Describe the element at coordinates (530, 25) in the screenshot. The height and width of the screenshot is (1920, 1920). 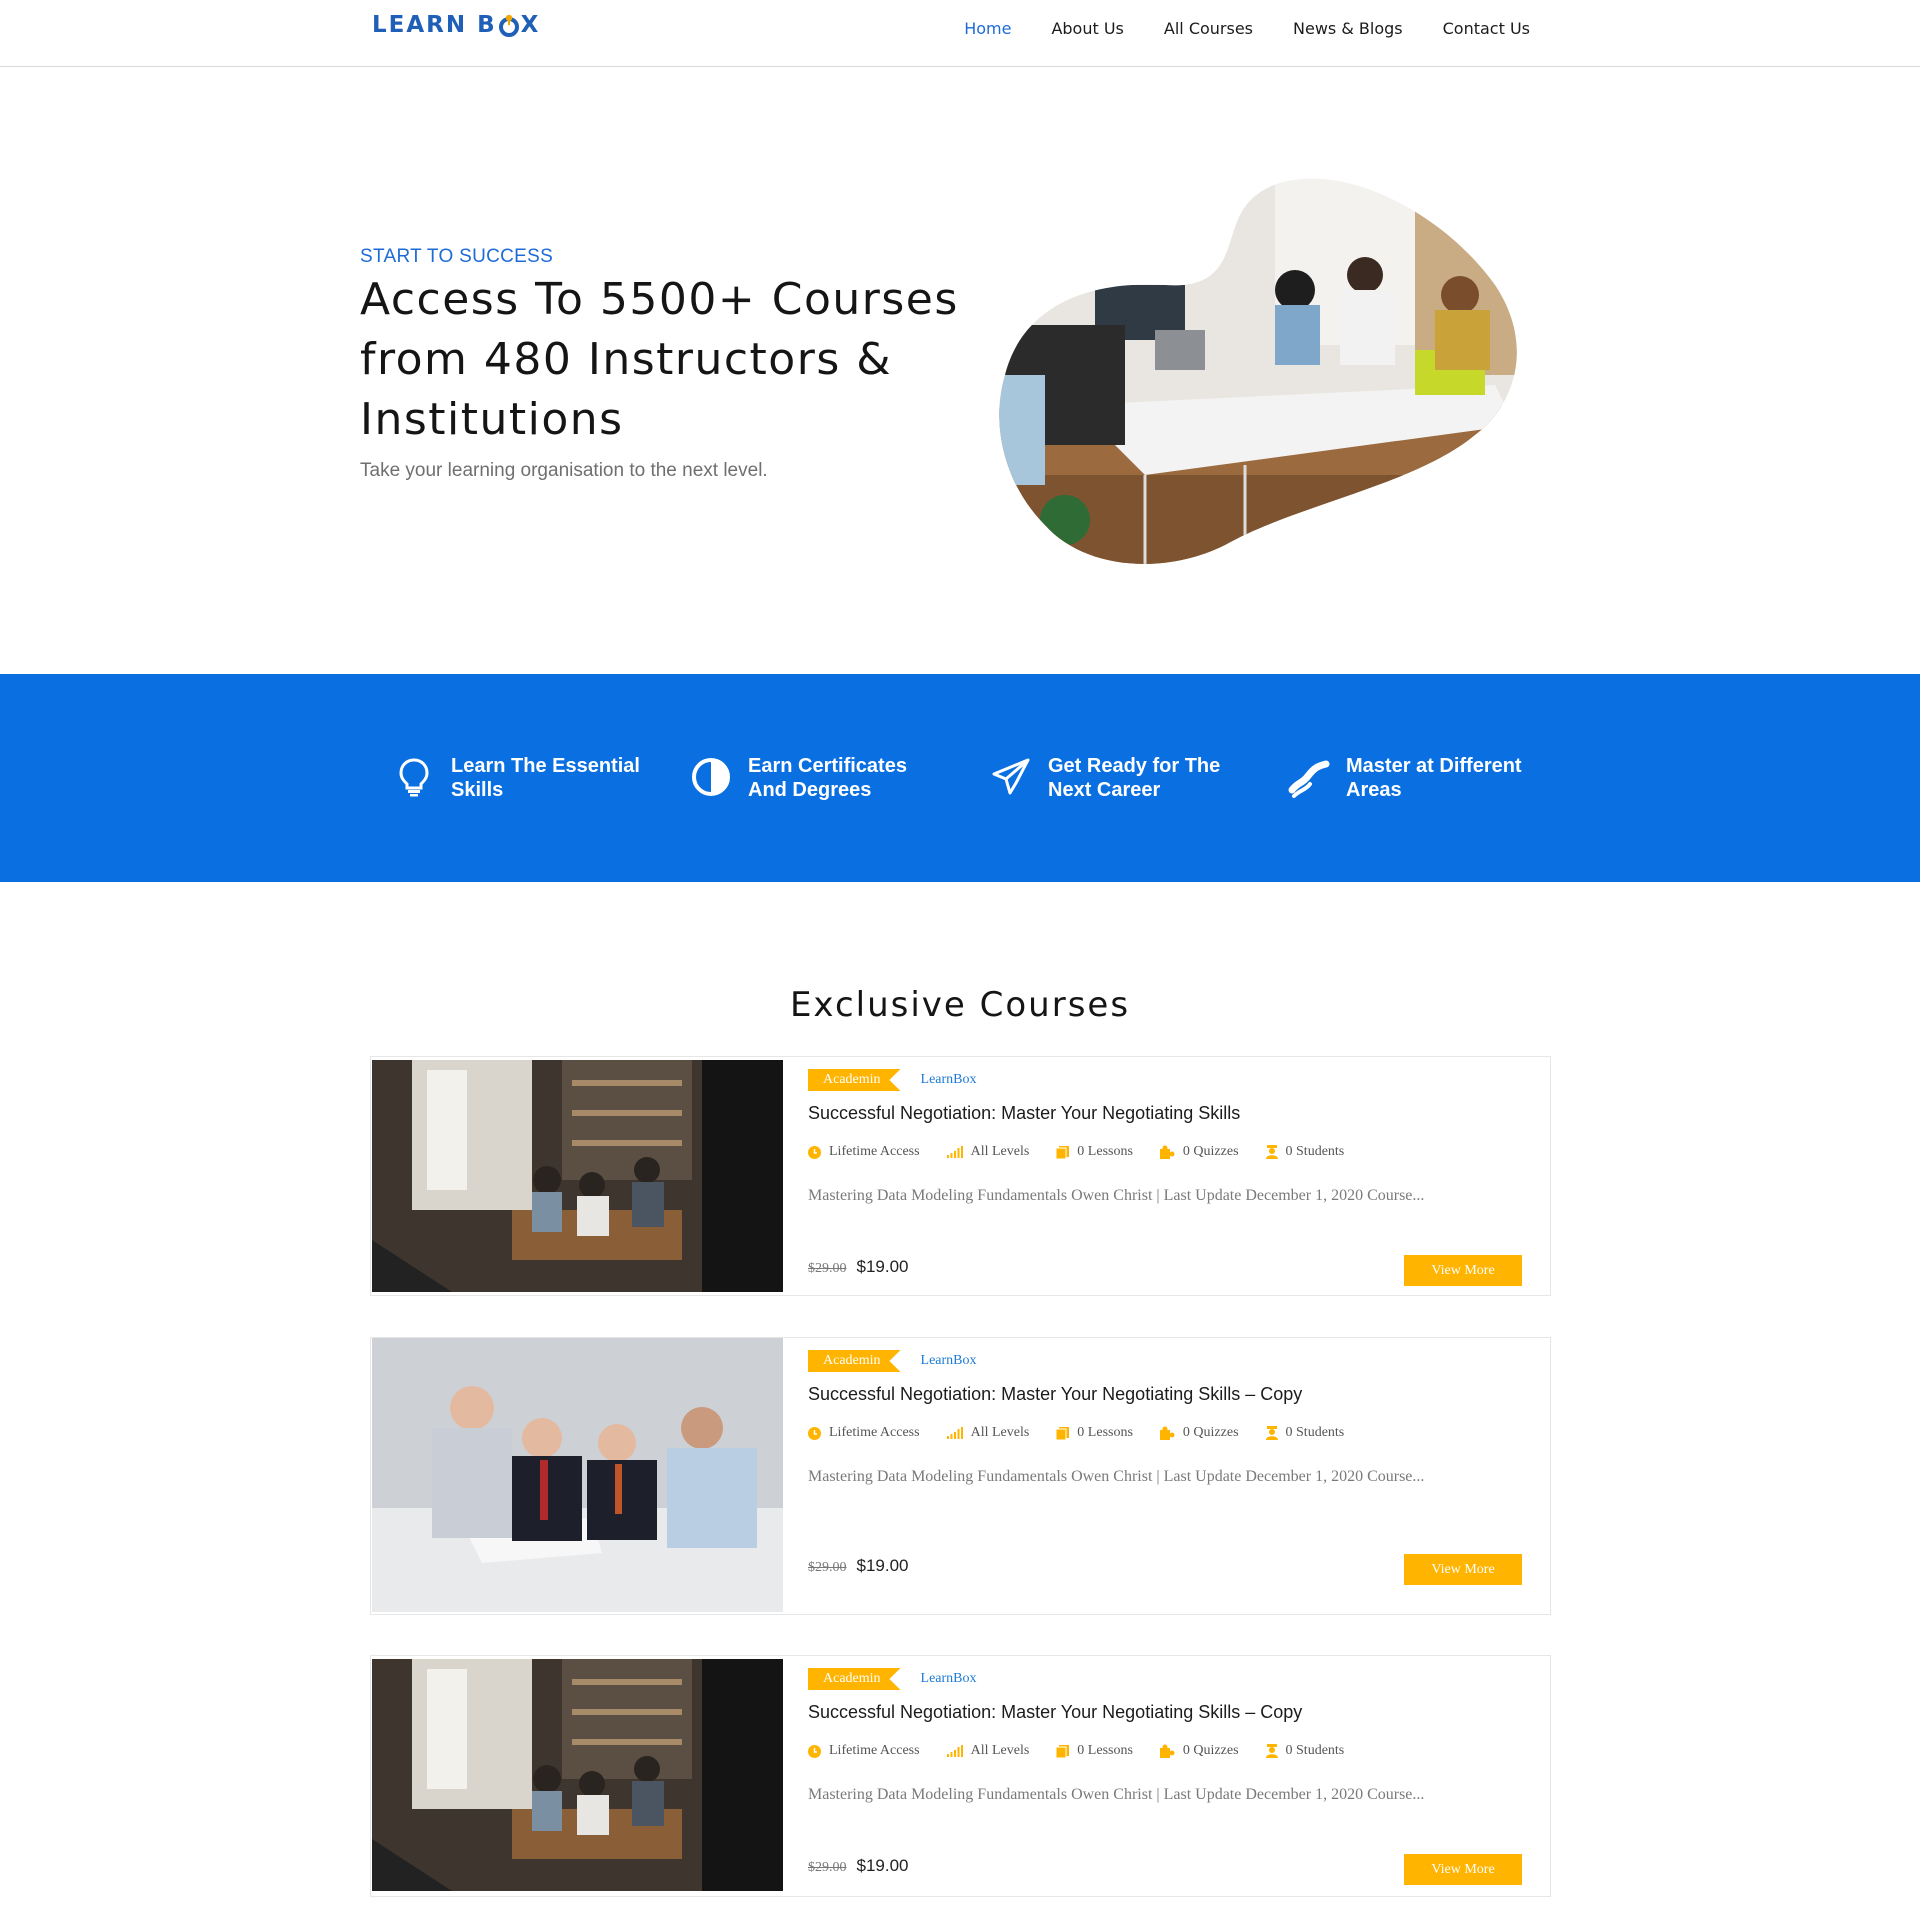
I see `logo-text-right: X` at that location.